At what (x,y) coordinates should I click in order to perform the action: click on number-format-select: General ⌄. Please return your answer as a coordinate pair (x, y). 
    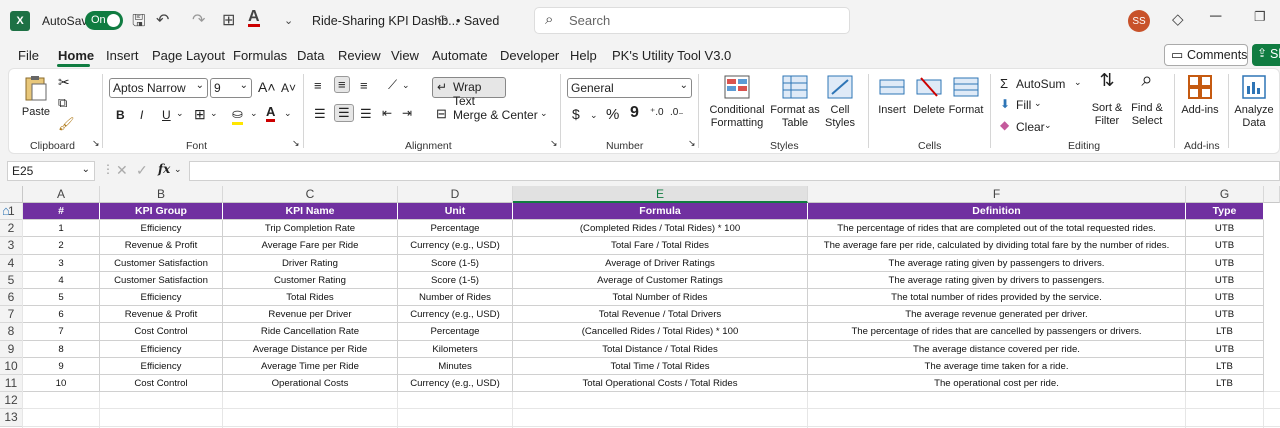
    Looking at the image, I should click on (629, 88).